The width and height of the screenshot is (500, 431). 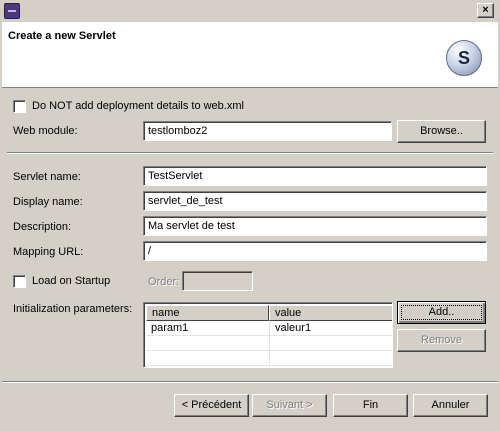 I want to click on remove-param-button: Remove, so click(x=441, y=340).